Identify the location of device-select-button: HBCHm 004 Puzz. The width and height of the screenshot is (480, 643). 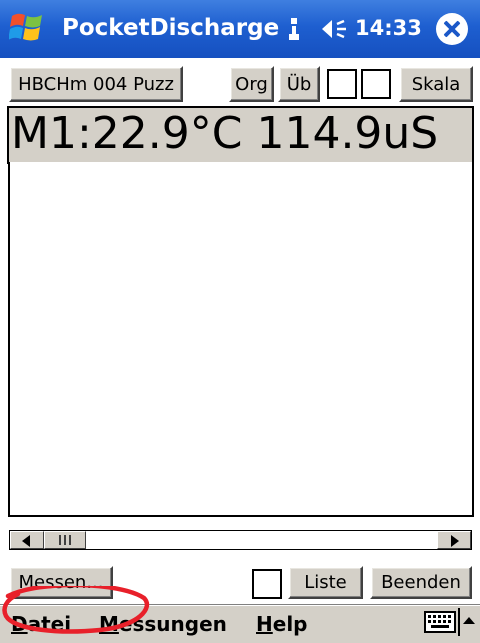
(96, 84).